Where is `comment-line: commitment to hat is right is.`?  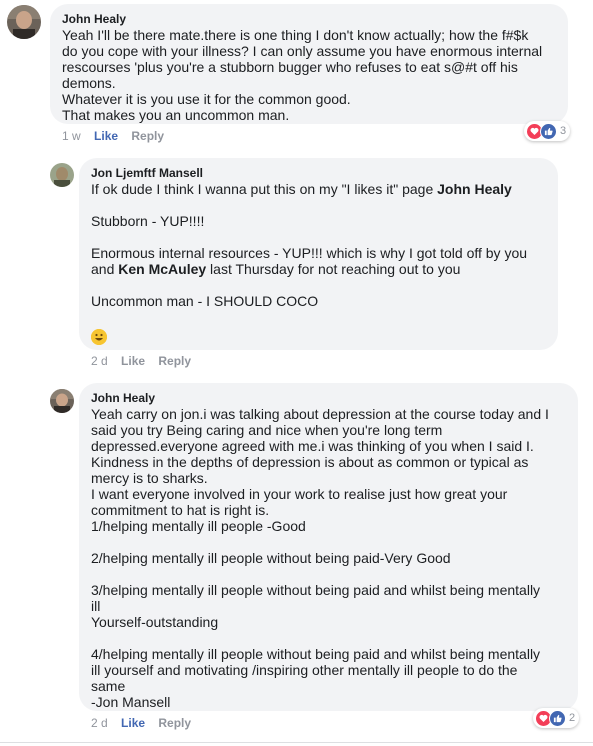 comment-line: commitment to hat is right is. is located at coordinates (180, 510).